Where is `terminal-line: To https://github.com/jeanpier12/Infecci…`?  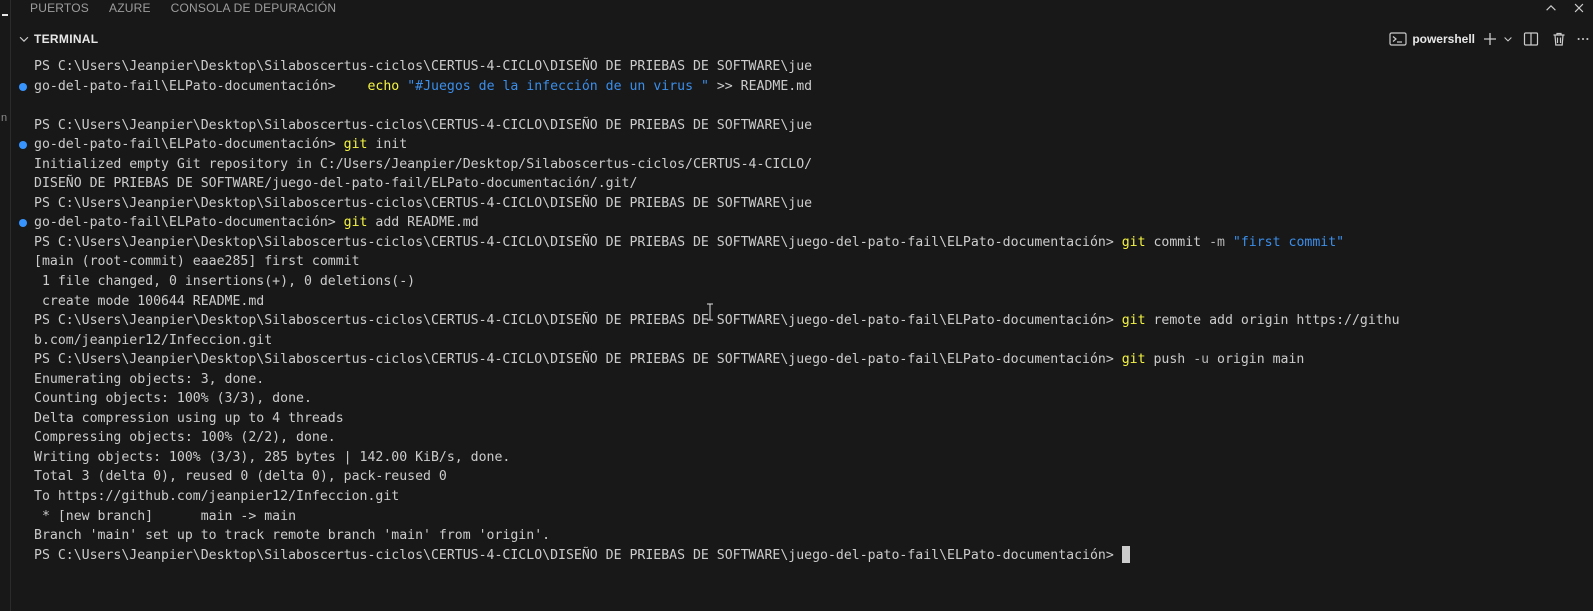
terminal-line: To https://github.com/jeanpier12/Infecci… is located at coordinates (801, 497).